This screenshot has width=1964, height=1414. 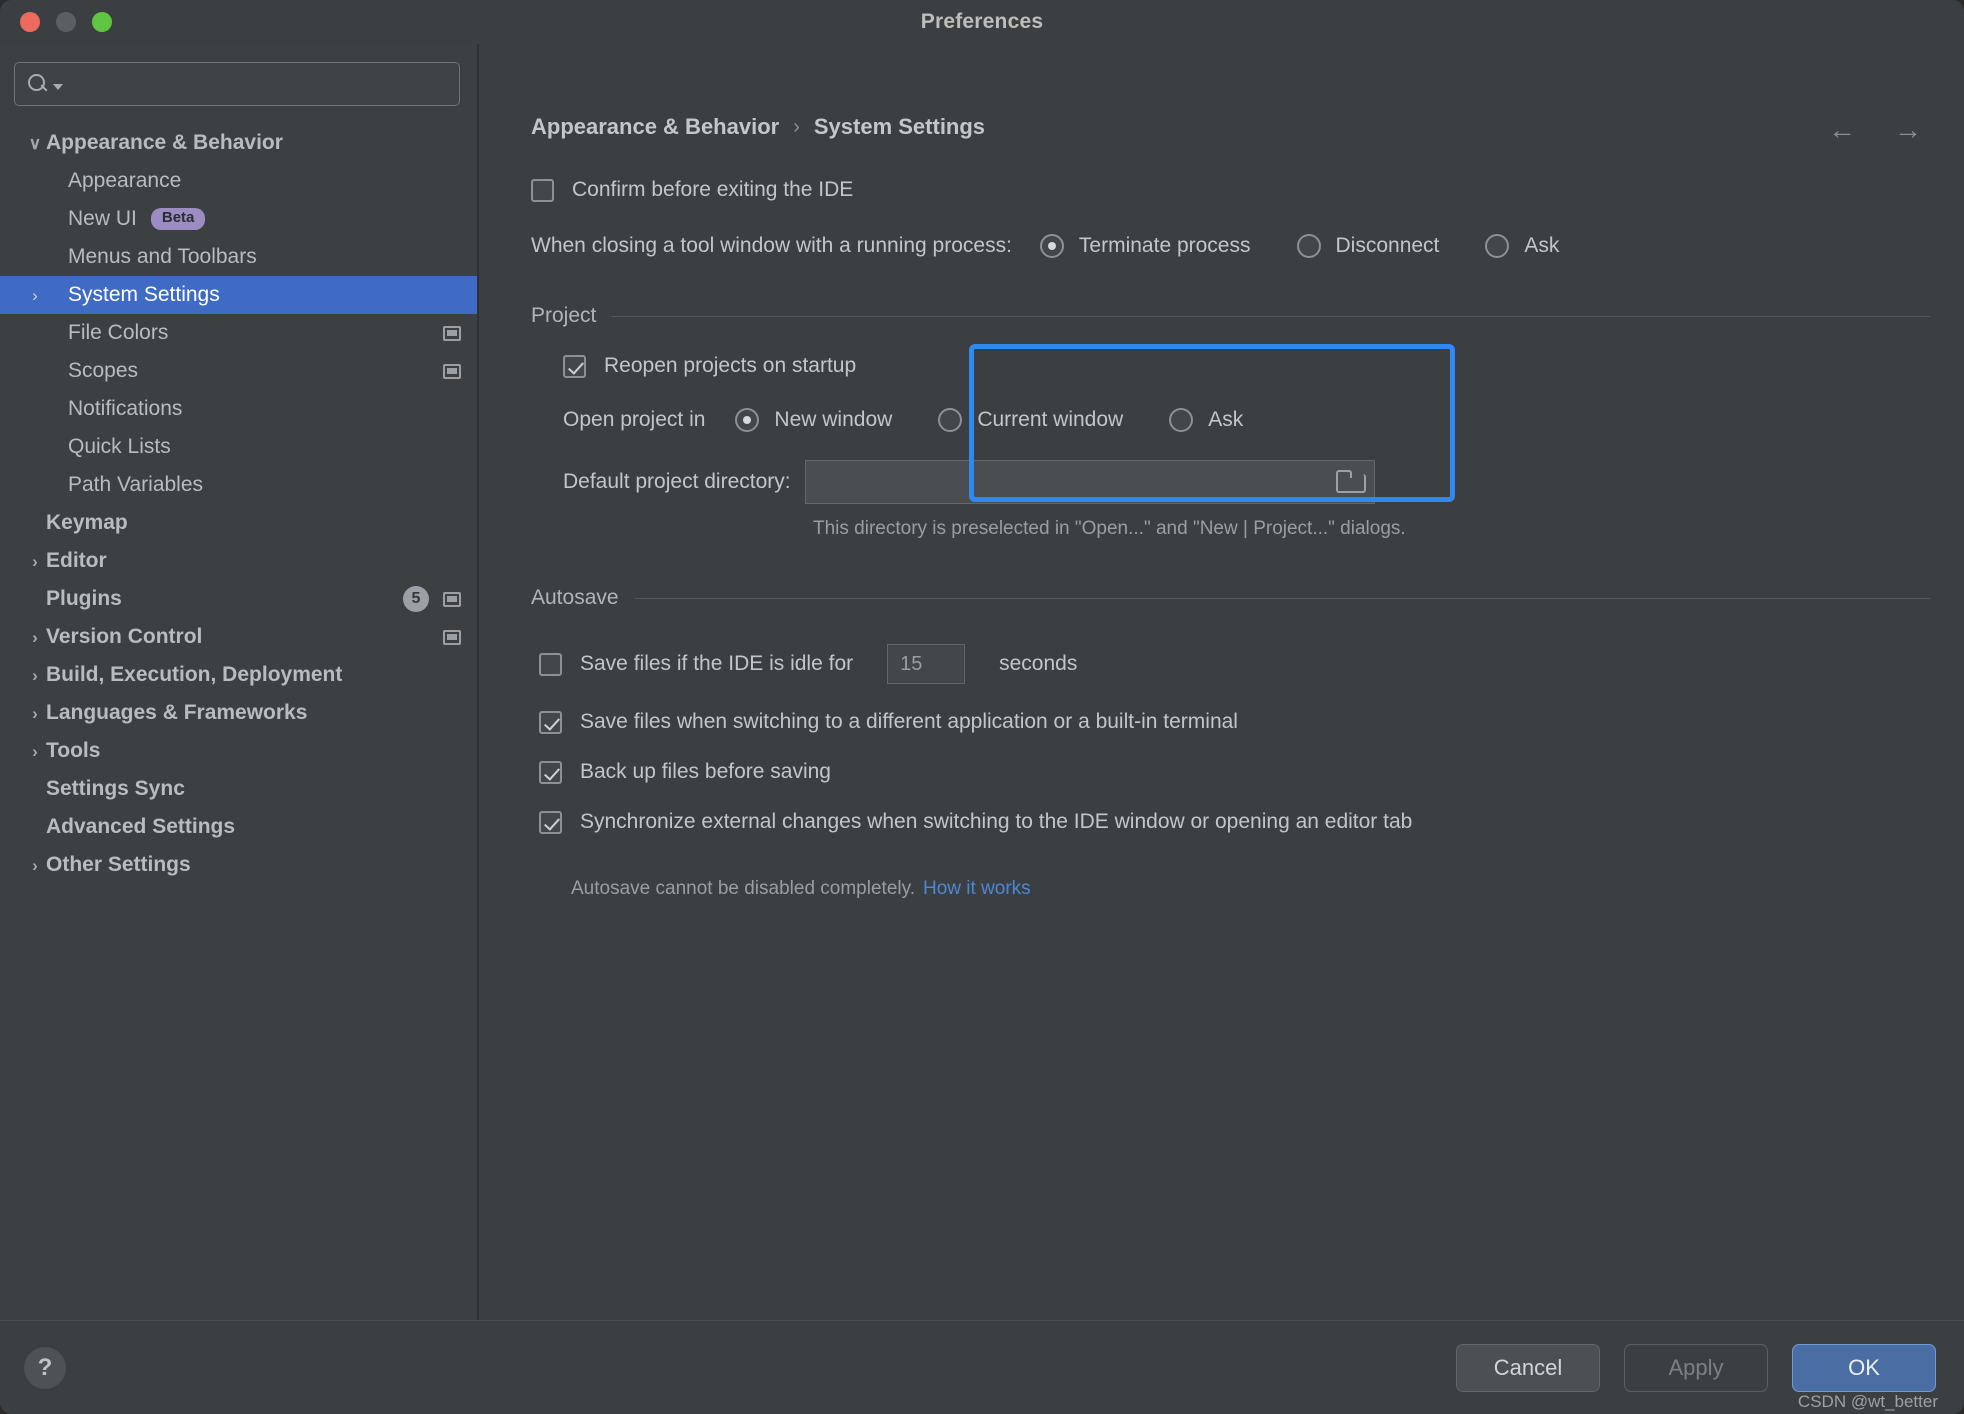 What do you see at coordinates (550, 664) in the screenshot?
I see `autosave-idle-checkbox` at bounding box center [550, 664].